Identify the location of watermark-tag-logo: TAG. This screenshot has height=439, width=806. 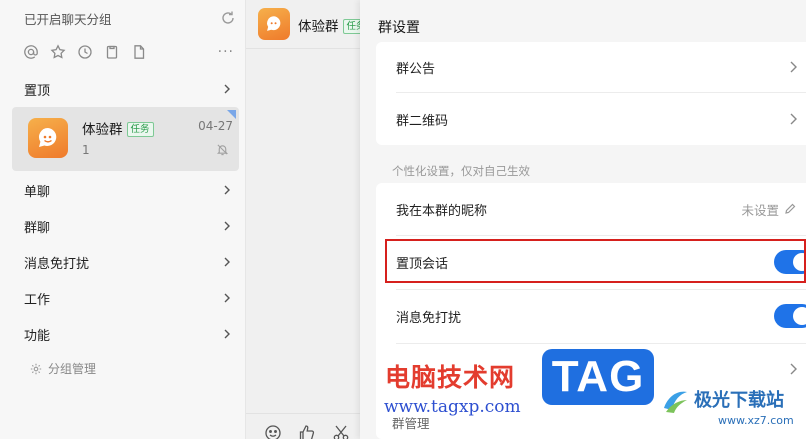
(598, 377).